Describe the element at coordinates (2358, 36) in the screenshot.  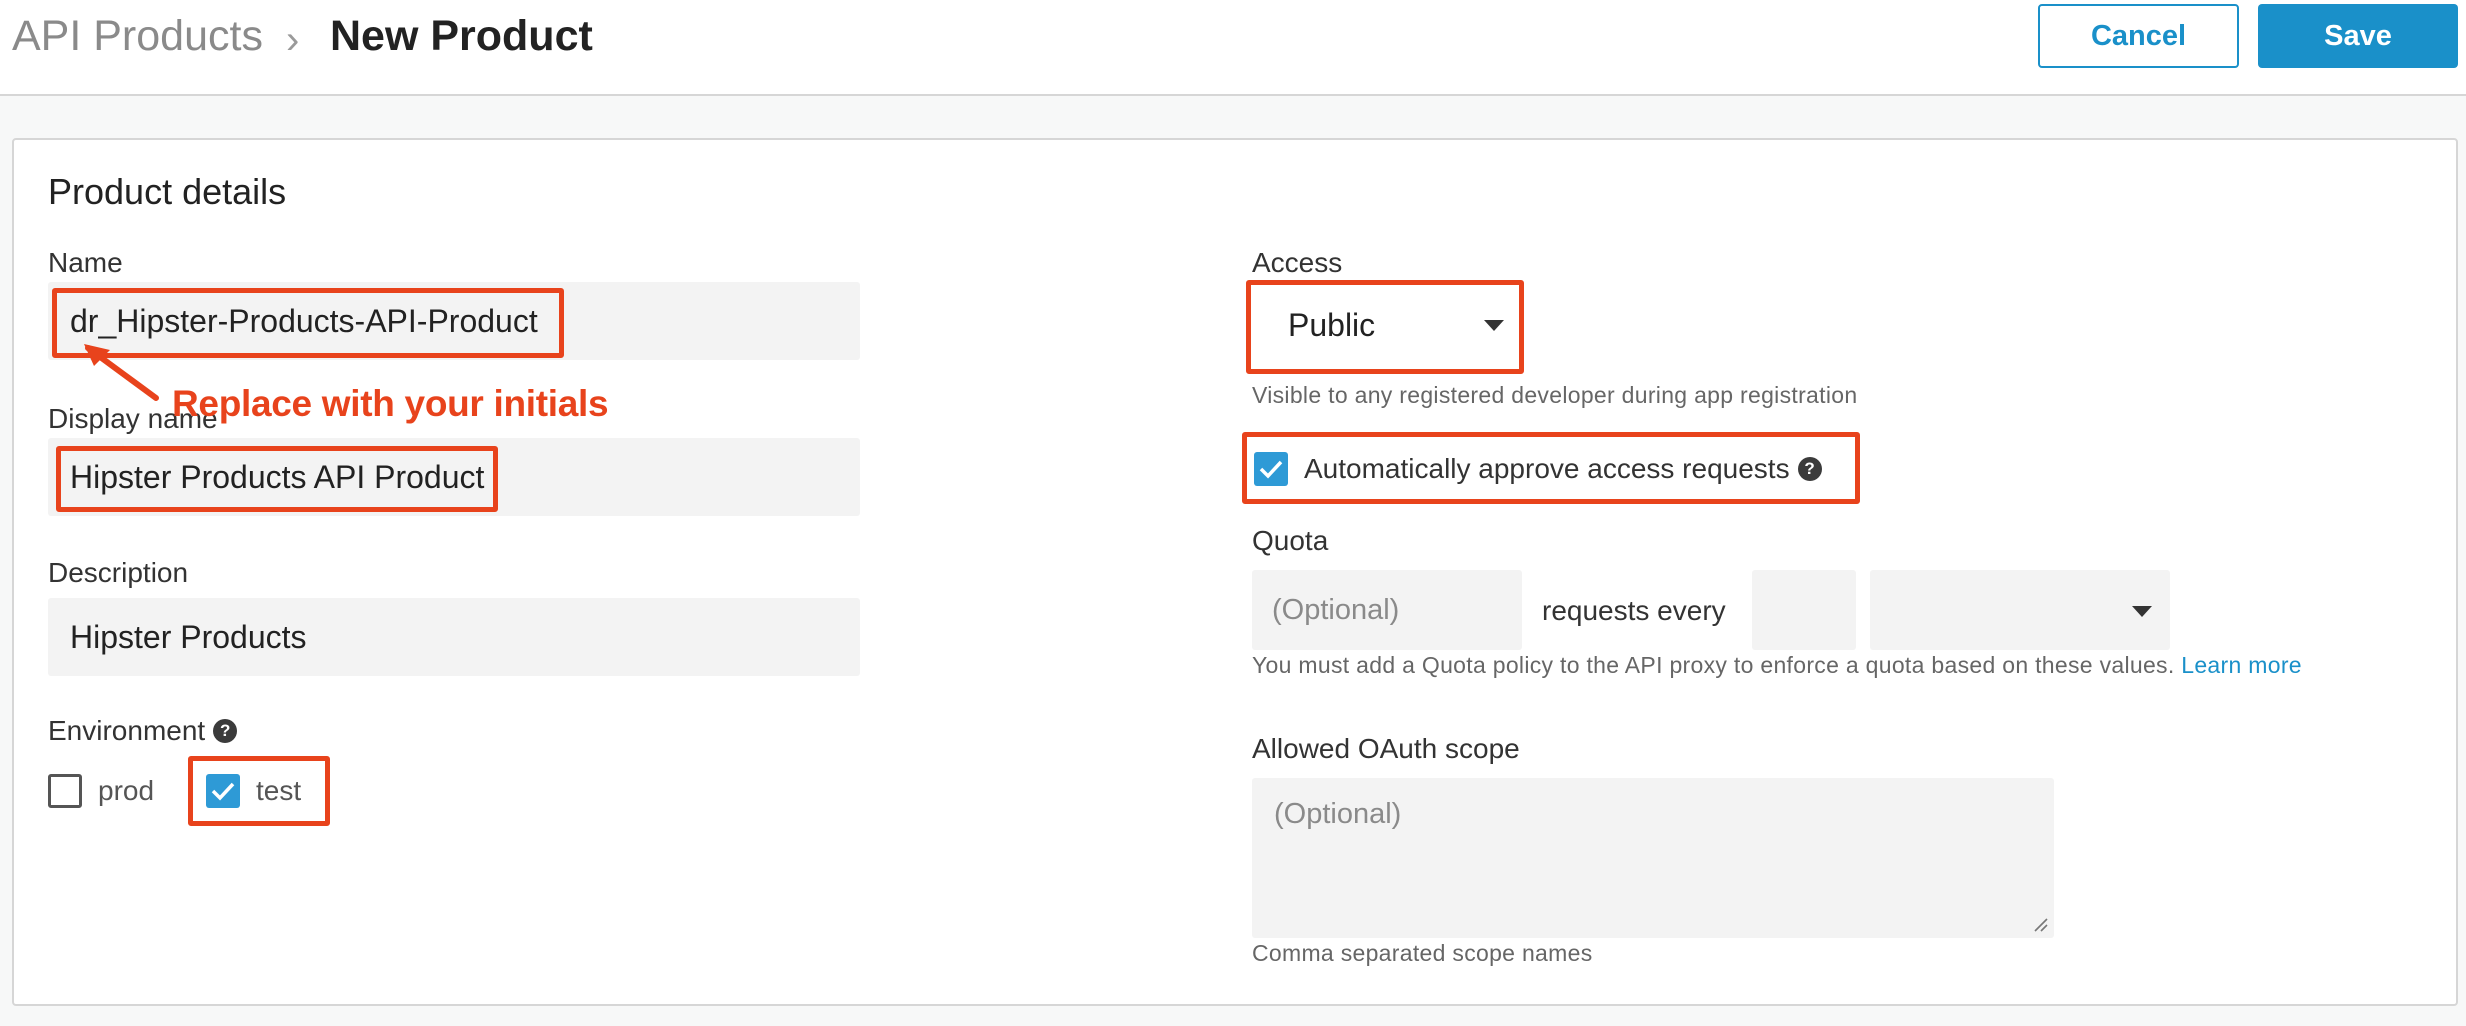
I see `save-button: Save` at that location.